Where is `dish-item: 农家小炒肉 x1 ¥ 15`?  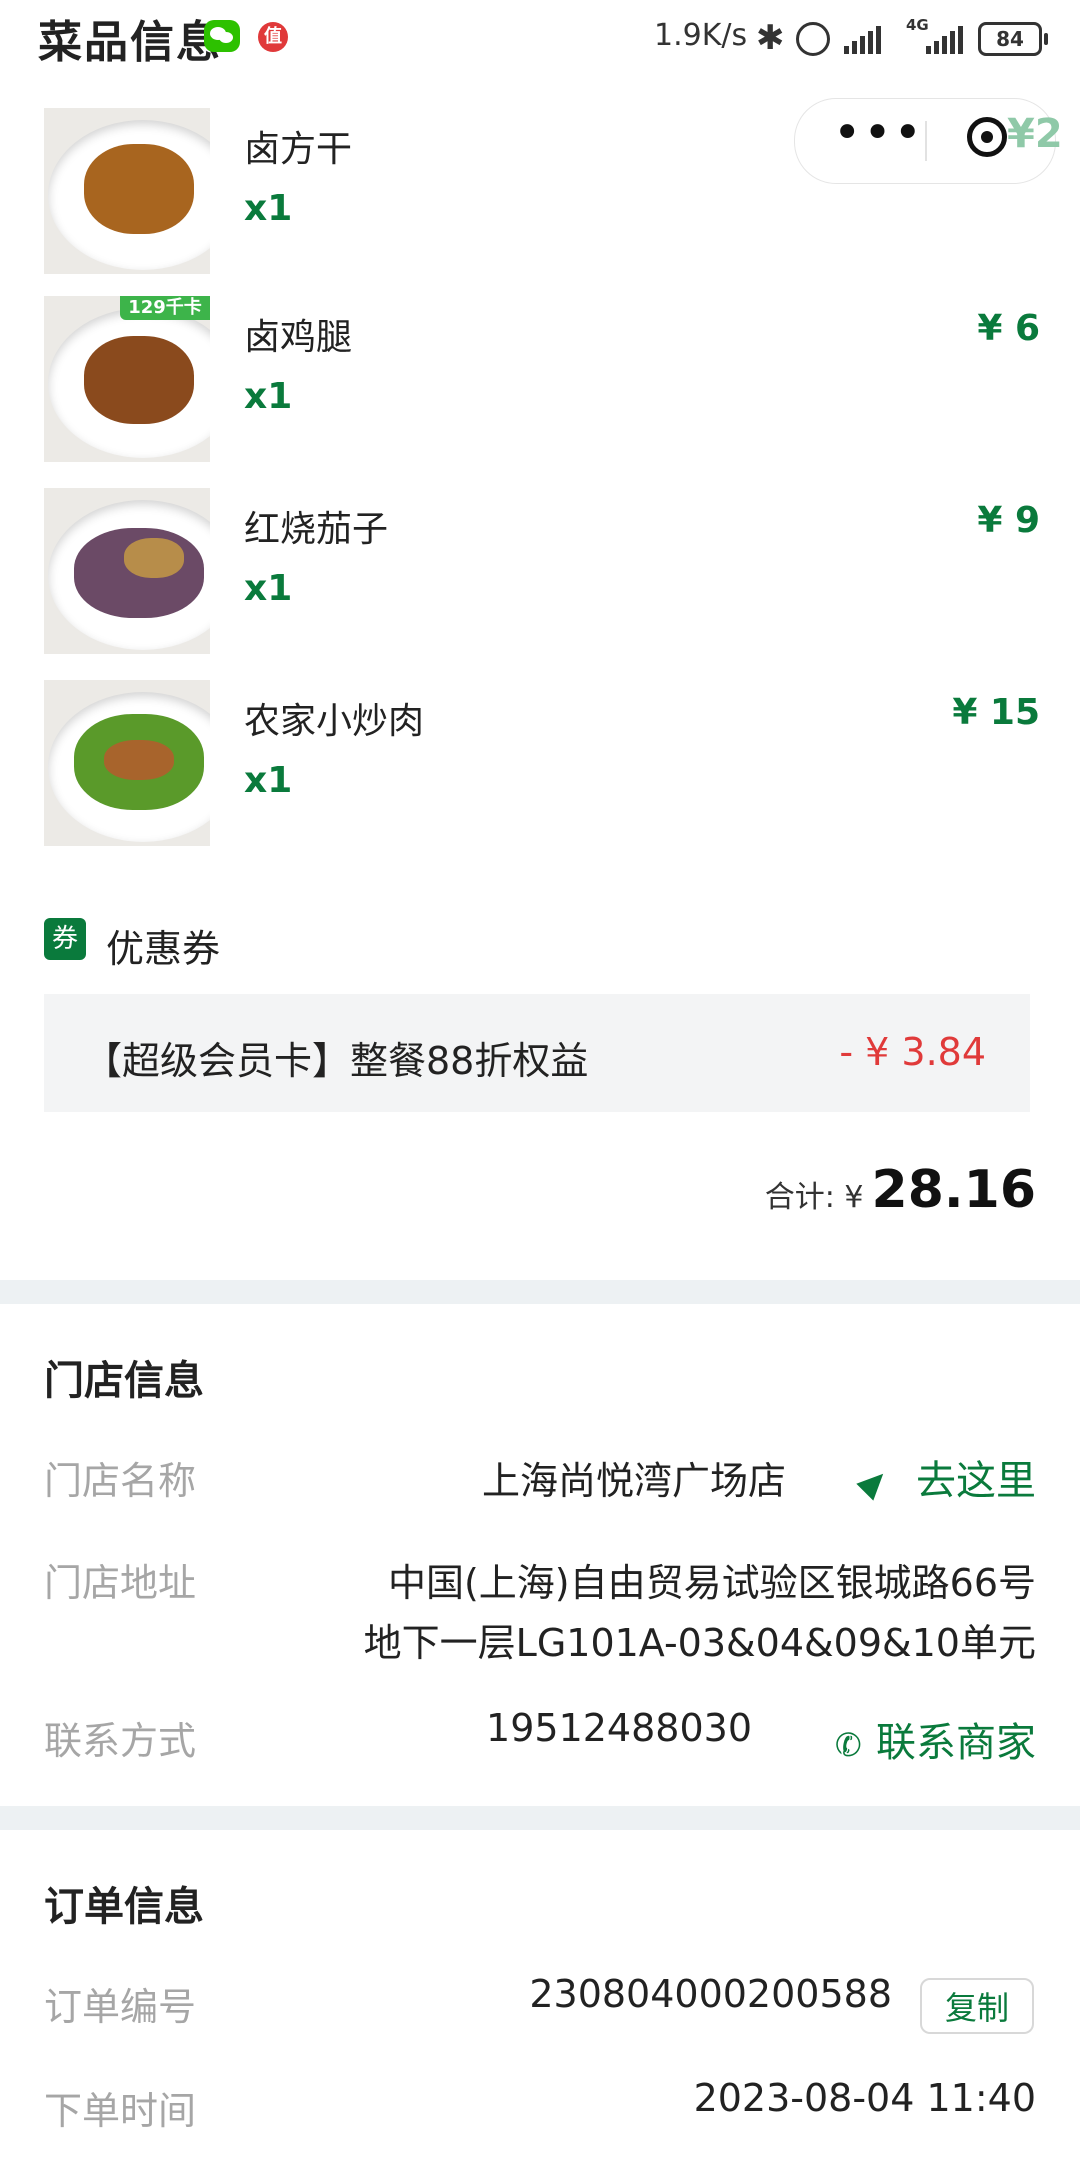 dish-item: 农家小炒肉 x1 ¥ 15 is located at coordinates (540, 770).